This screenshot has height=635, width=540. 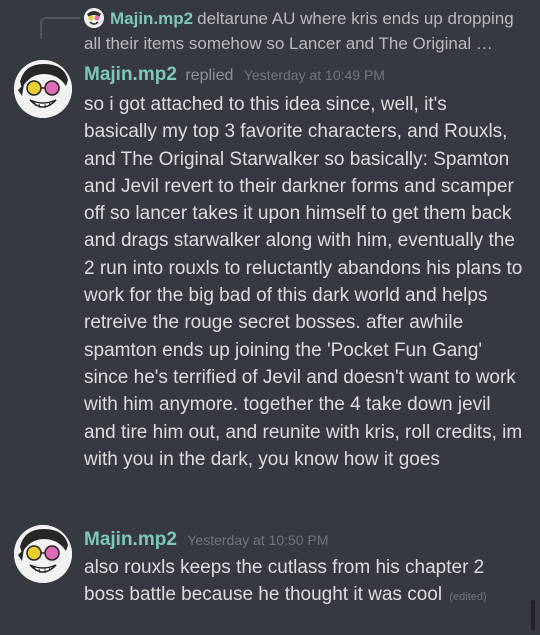 What do you see at coordinates (94, 18) in the screenshot?
I see `reply-avatar` at bounding box center [94, 18].